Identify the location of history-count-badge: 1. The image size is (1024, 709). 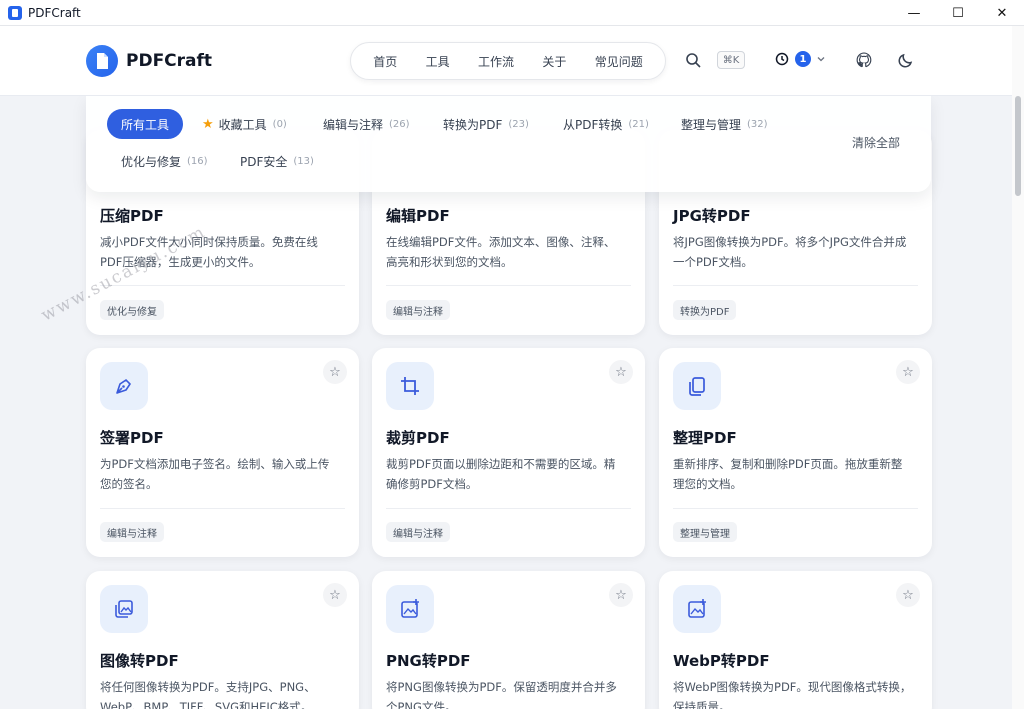
(803, 59).